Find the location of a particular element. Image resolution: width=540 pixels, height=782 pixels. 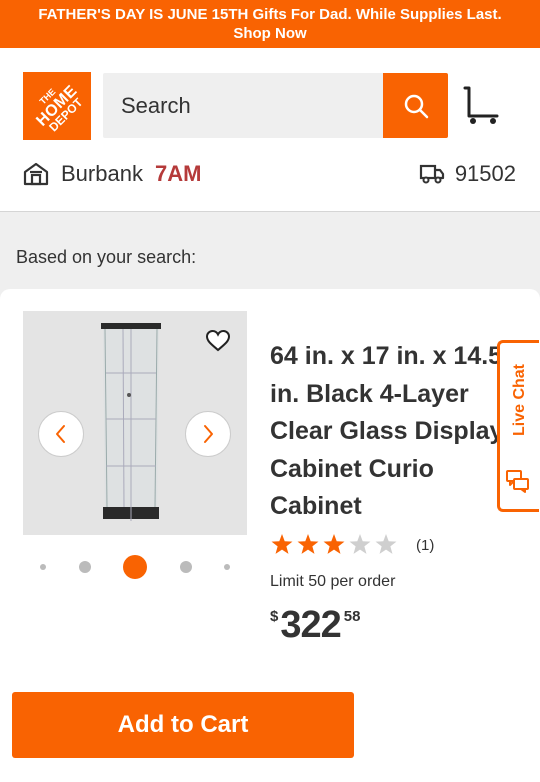

product-price: $ 322 58 is located at coordinates (315, 625).